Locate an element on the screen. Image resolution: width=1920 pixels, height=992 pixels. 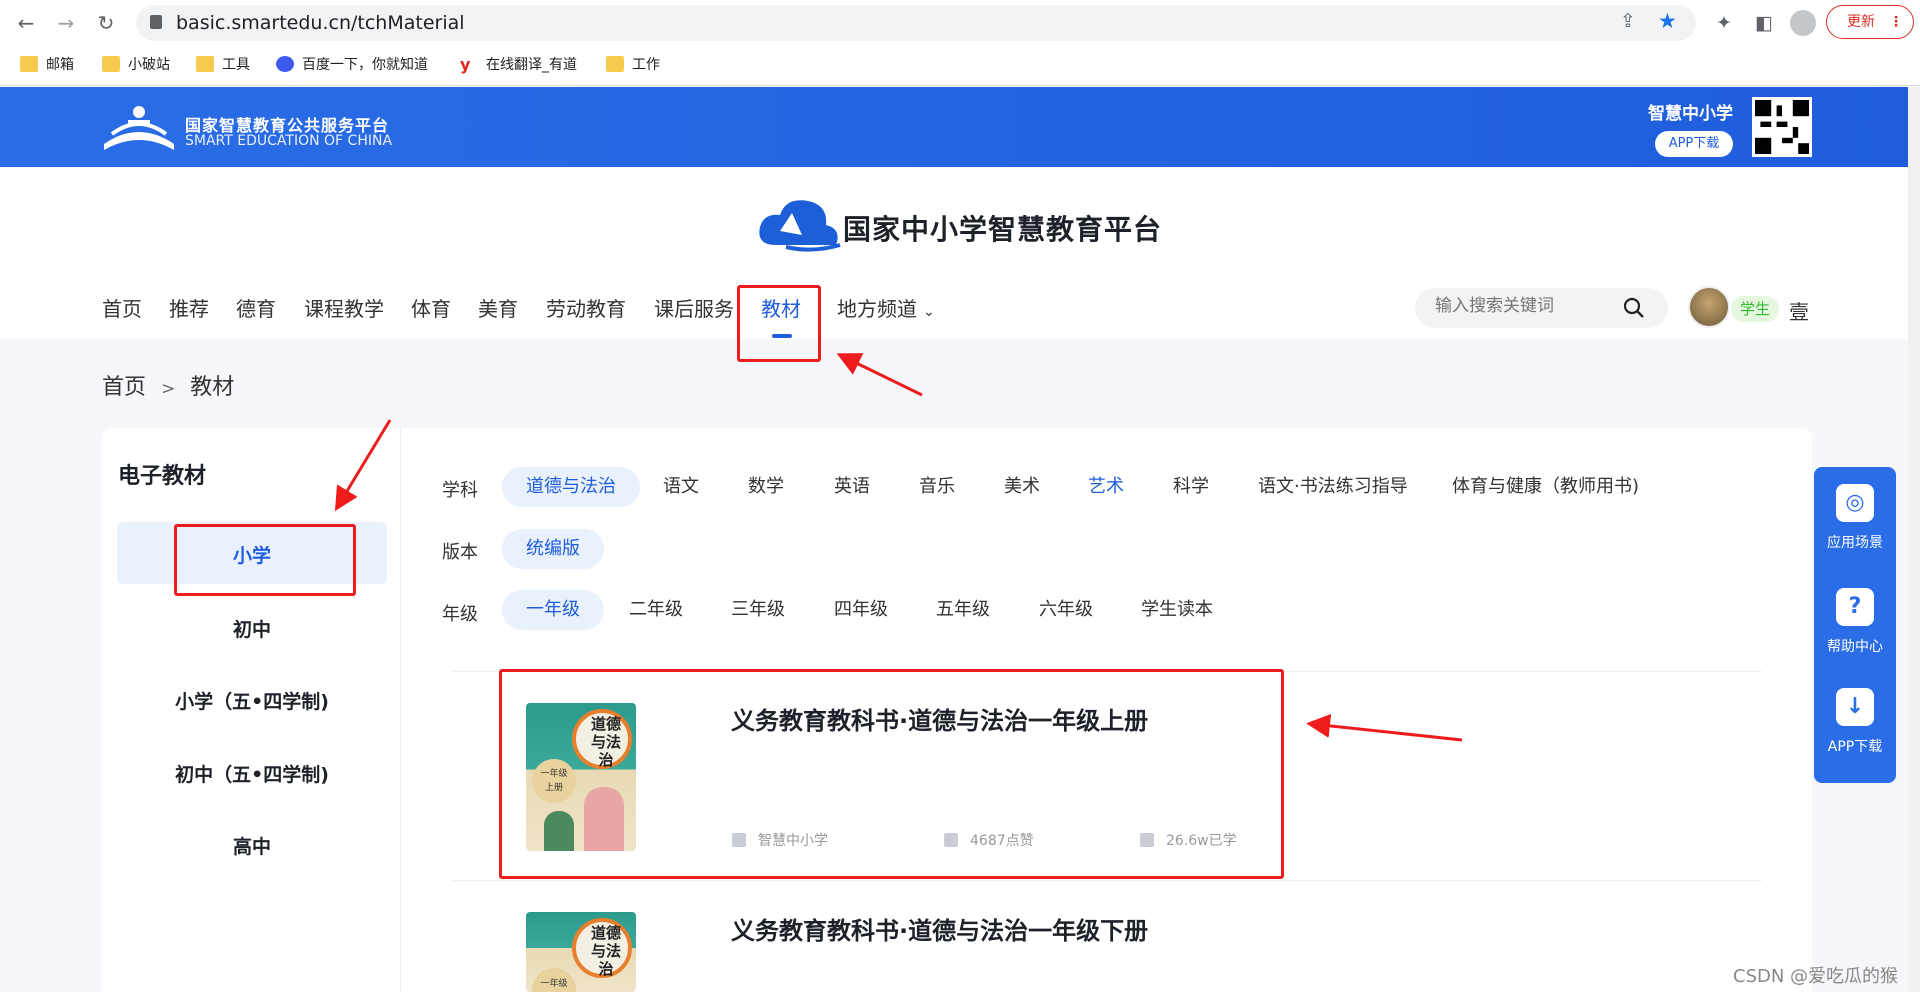
subject-chip-english: 英语 is located at coordinates (852, 487).